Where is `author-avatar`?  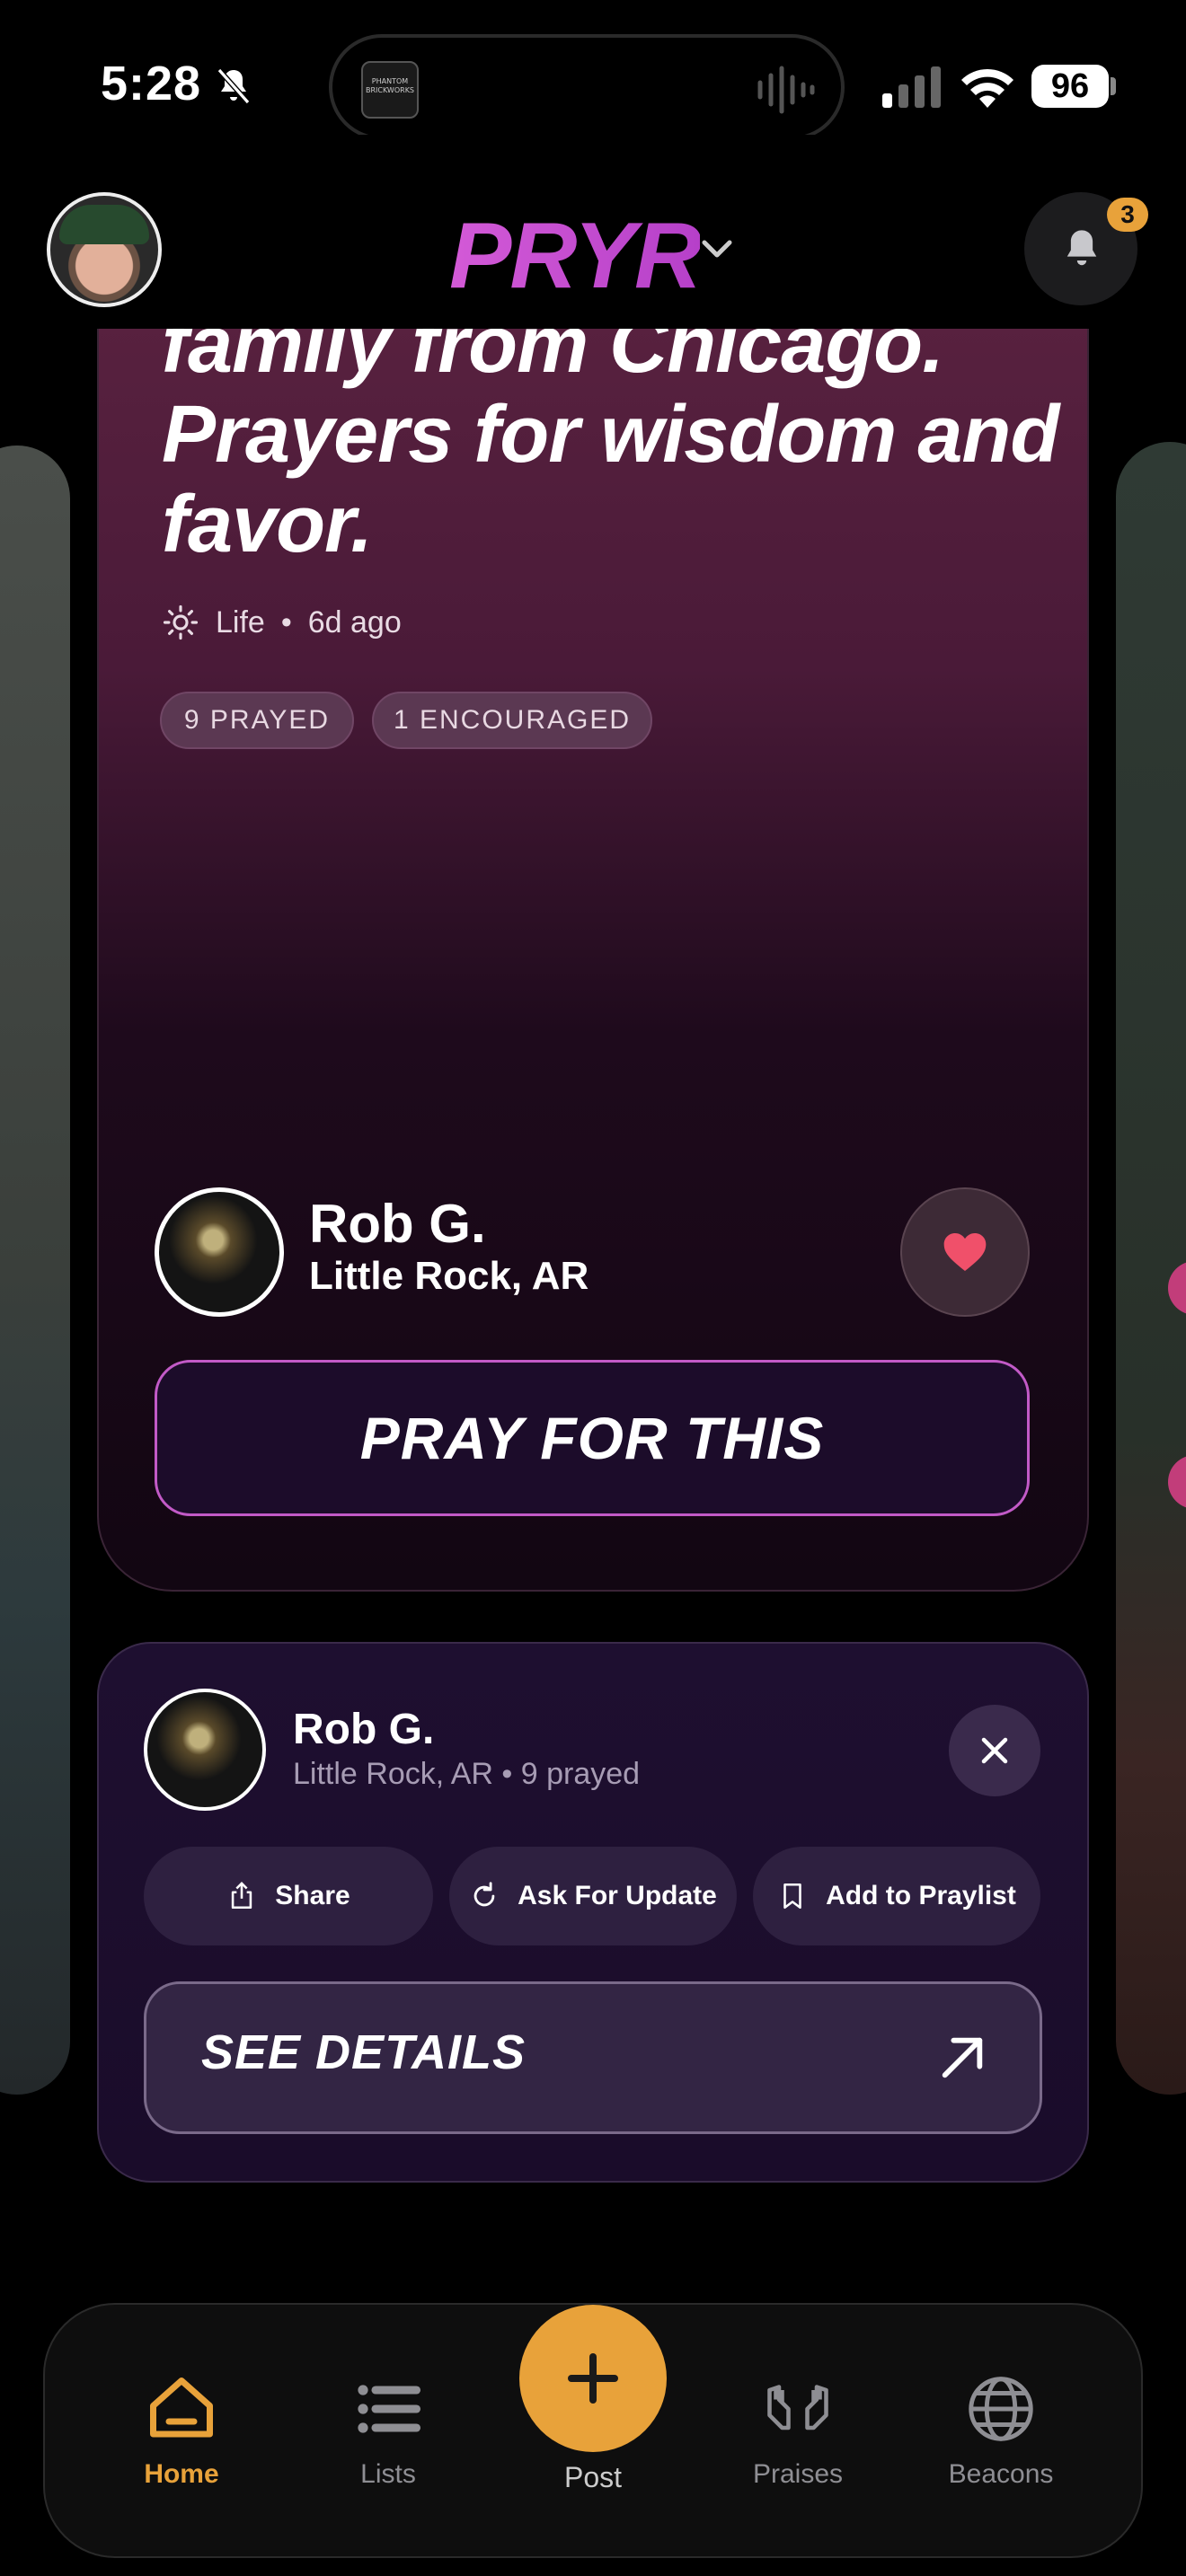
author-avatar is located at coordinates (219, 1252).